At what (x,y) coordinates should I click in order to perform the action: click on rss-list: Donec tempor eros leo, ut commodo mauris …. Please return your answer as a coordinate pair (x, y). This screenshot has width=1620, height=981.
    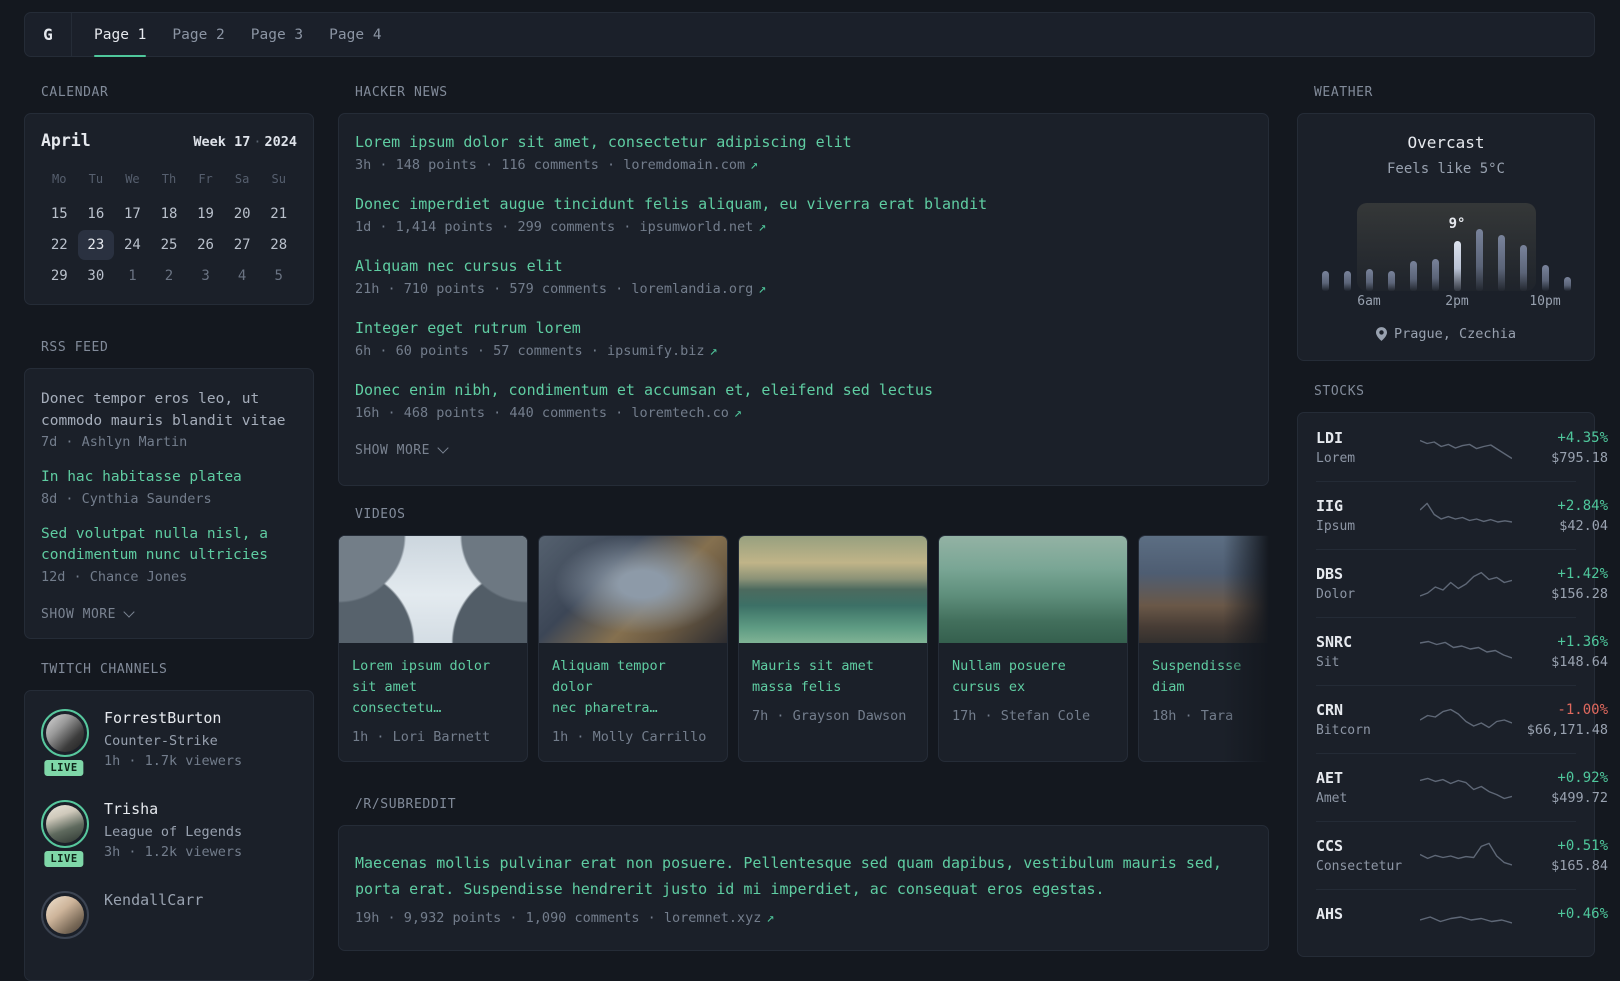
    Looking at the image, I should click on (169, 487).